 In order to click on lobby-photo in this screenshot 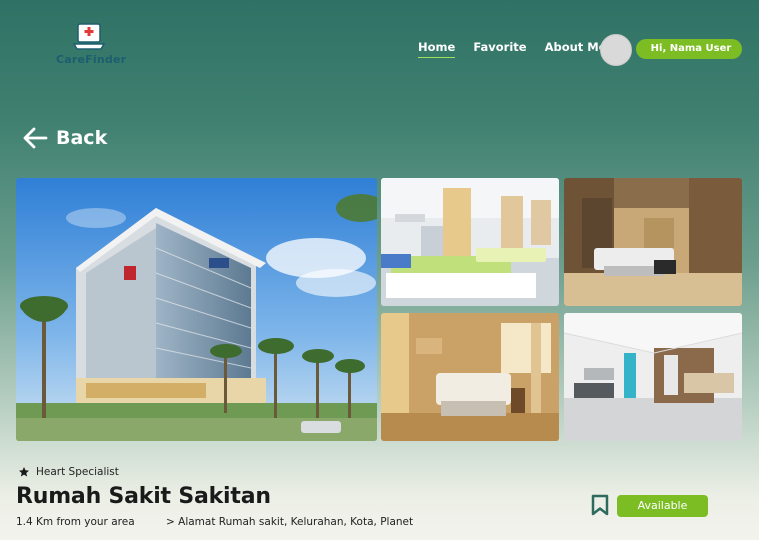, I will do `click(653, 377)`.